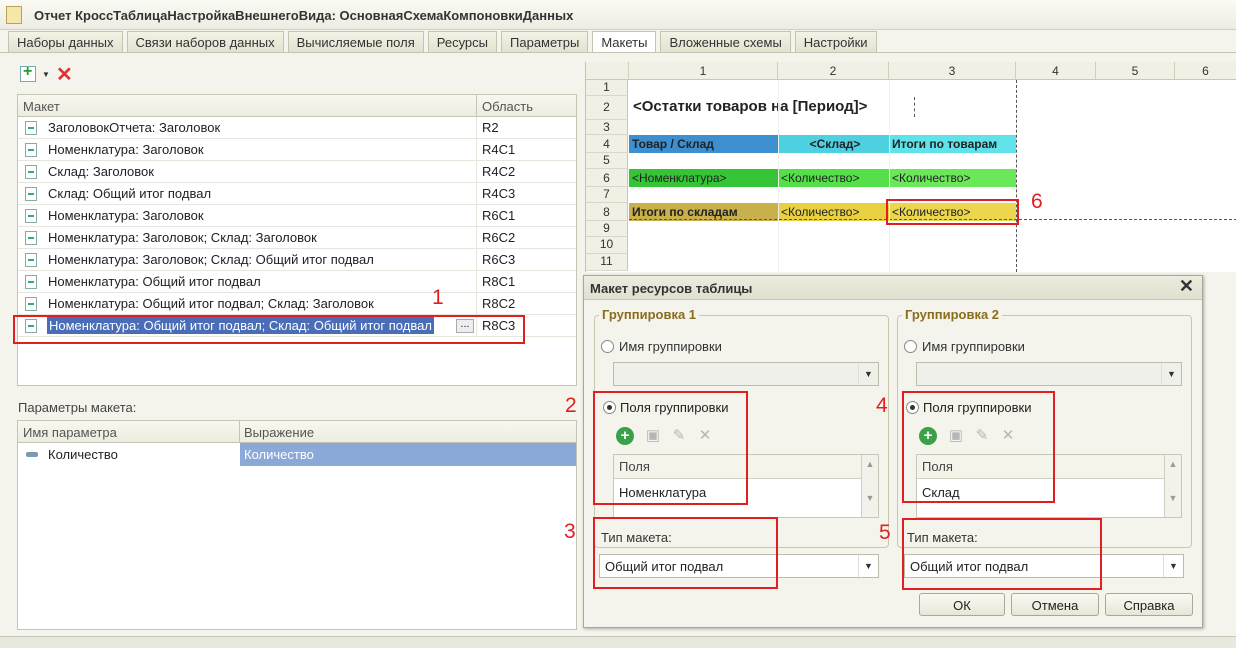  What do you see at coordinates (1135, 71) in the screenshot?
I see `column-header: 5` at bounding box center [1135, 71].